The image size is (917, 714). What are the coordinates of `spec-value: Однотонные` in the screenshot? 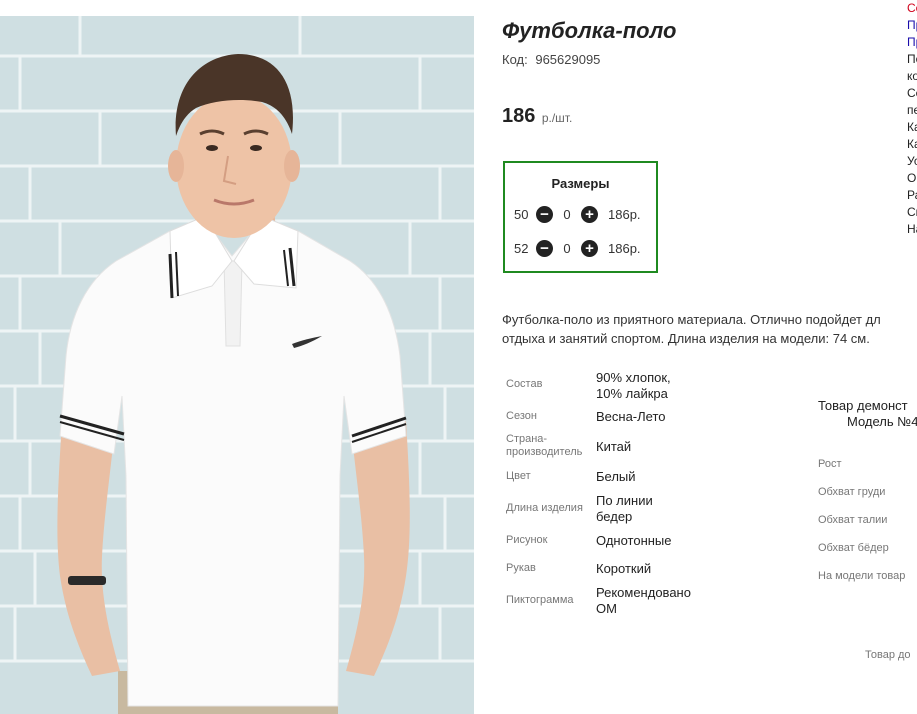 It's located at (634, 541).